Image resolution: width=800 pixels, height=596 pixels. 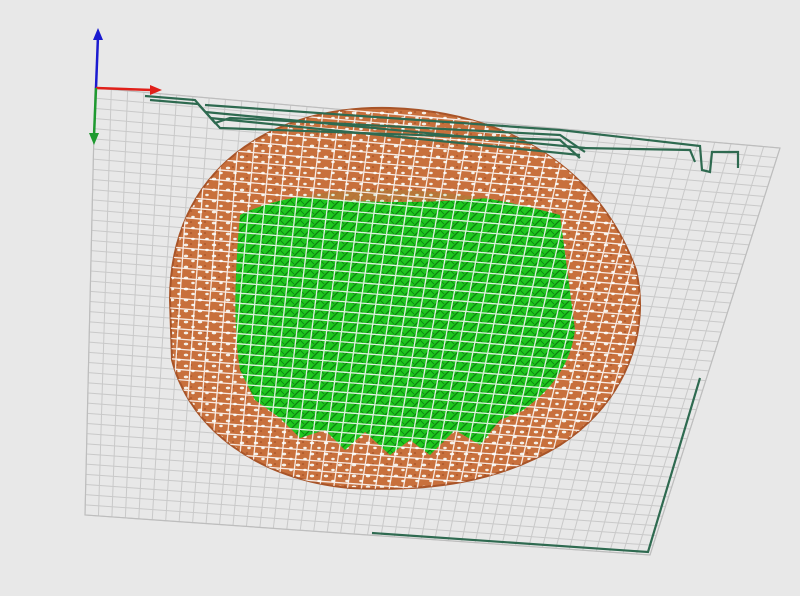 What do you see at coordinates (98, 34) in the screenshot?
I see `z-axis-arrow-icon` at bounding box center [98, 34].